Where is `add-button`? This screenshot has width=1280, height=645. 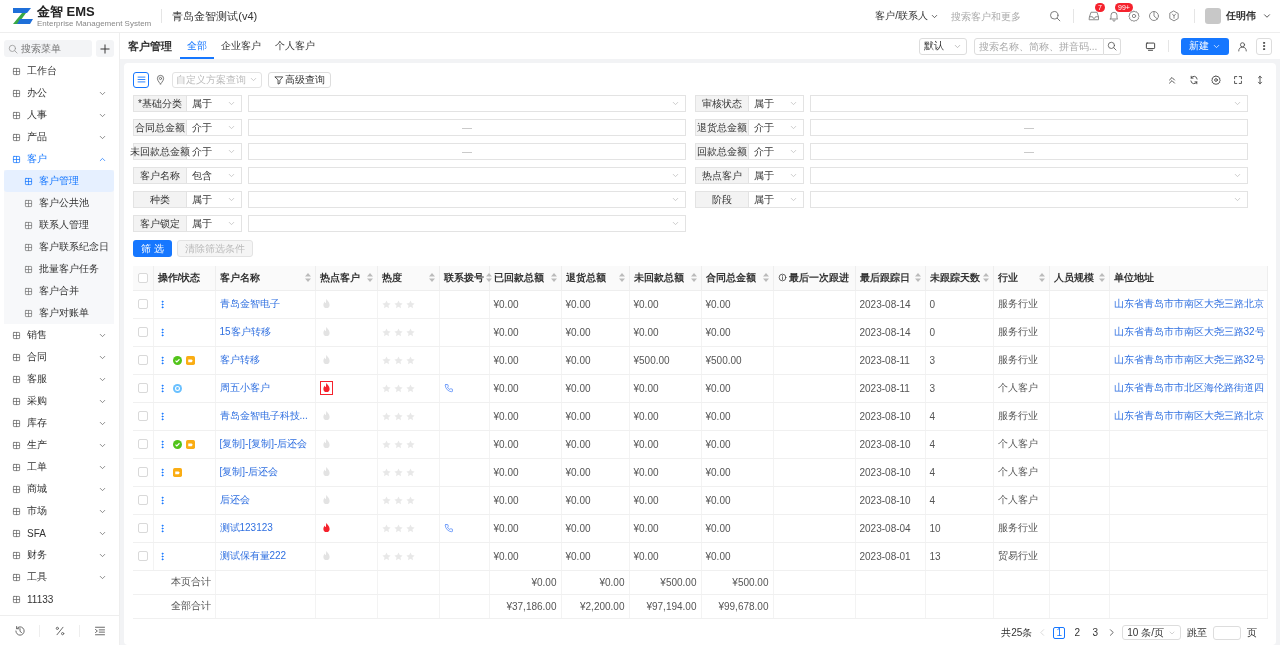 add-button is located at coordinates (105, 48).